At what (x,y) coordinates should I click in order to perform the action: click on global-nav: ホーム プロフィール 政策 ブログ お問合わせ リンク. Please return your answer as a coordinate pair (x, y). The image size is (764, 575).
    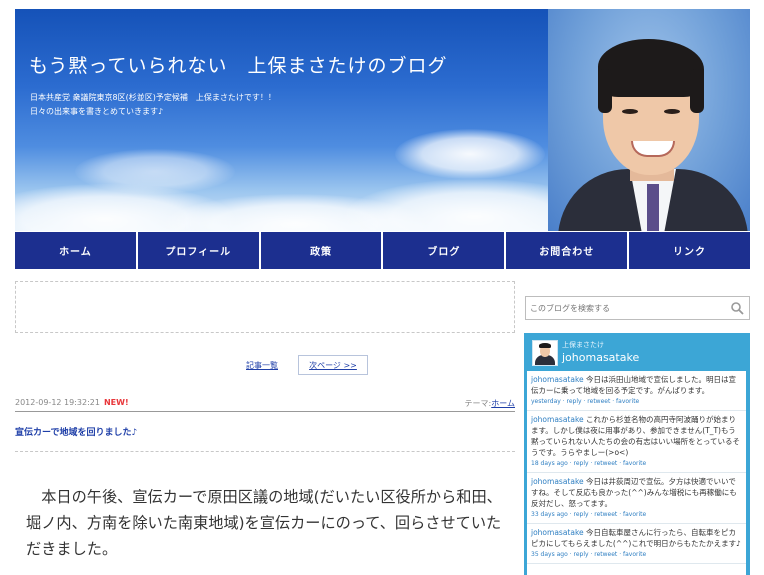
    Looking at the image, I should click on (382, 250).